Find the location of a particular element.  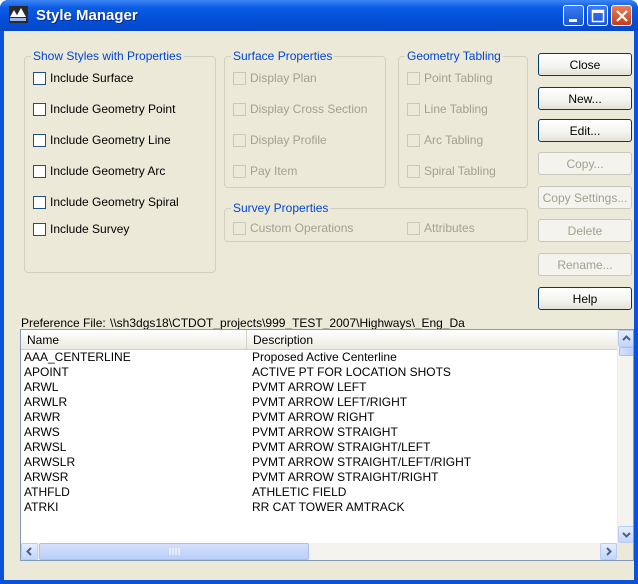

display-profile-checkbox: Display Profile is located at coordinates (280, 140).